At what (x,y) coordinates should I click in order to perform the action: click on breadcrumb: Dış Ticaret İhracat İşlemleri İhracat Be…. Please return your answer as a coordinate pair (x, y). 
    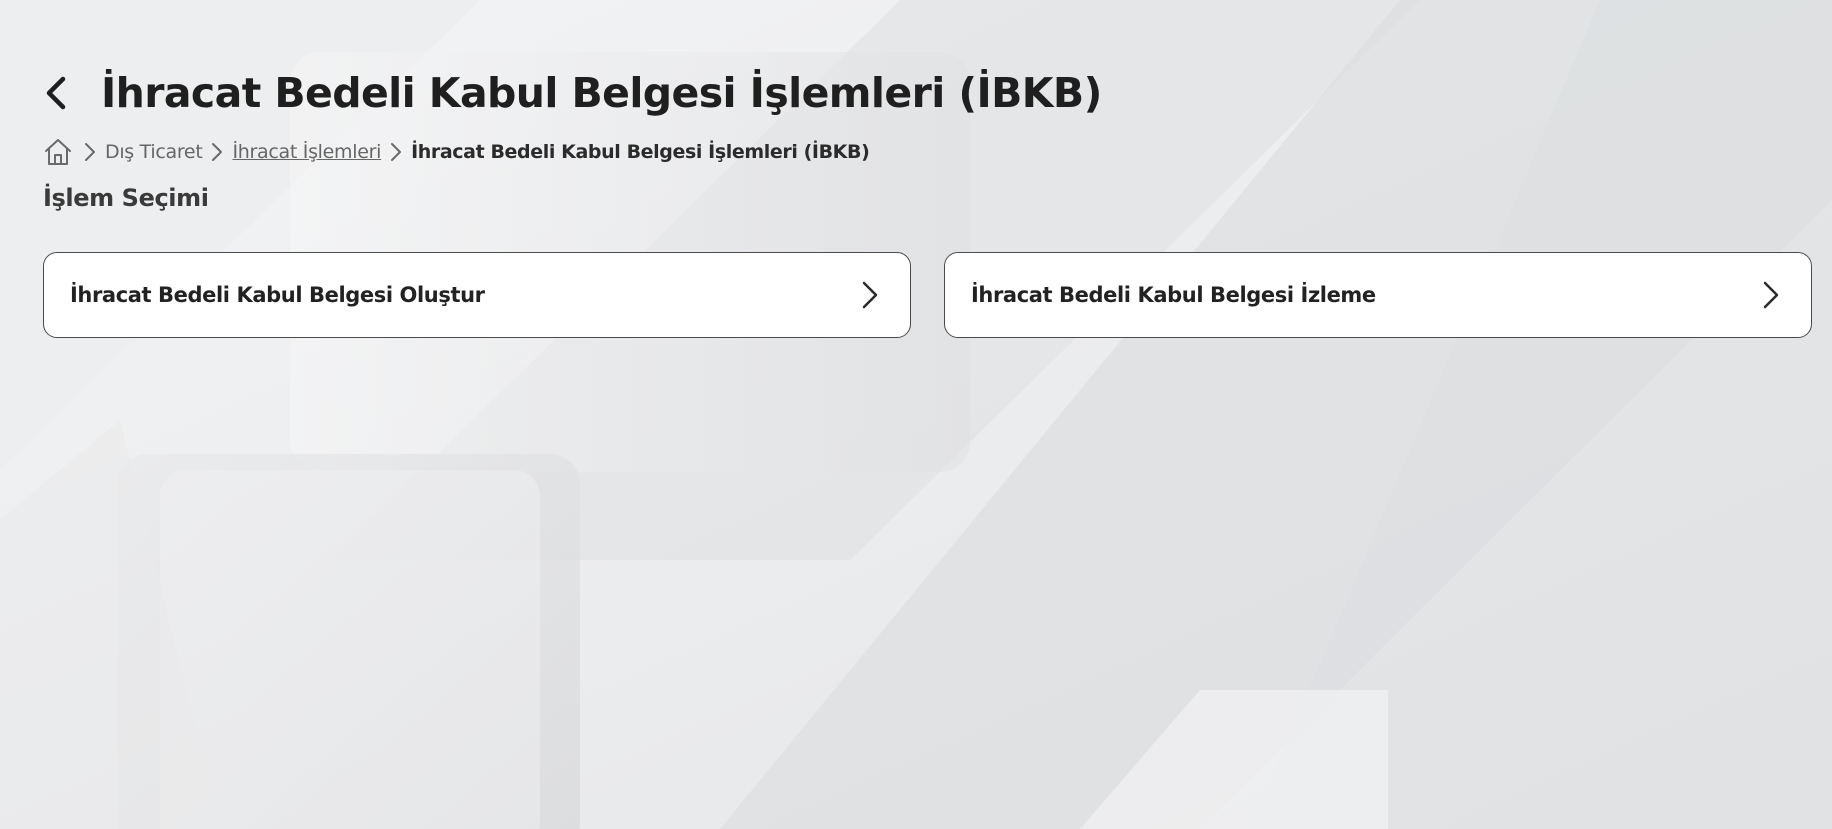
    Looking at the image, I should click on (937, 152).